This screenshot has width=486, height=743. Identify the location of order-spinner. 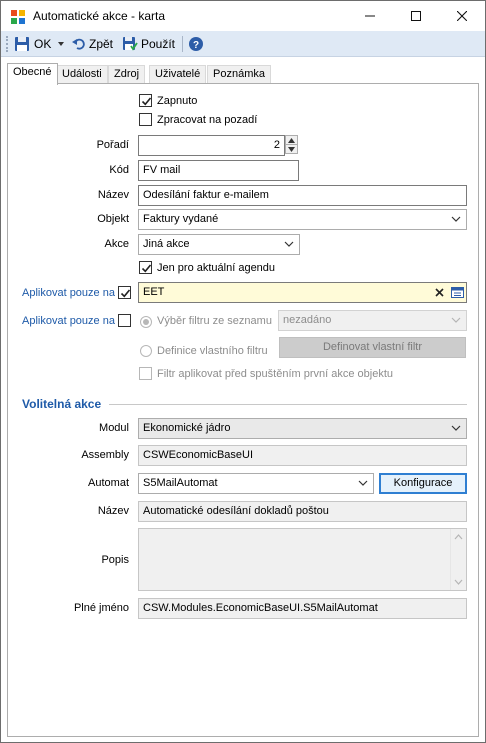
(291, 145).